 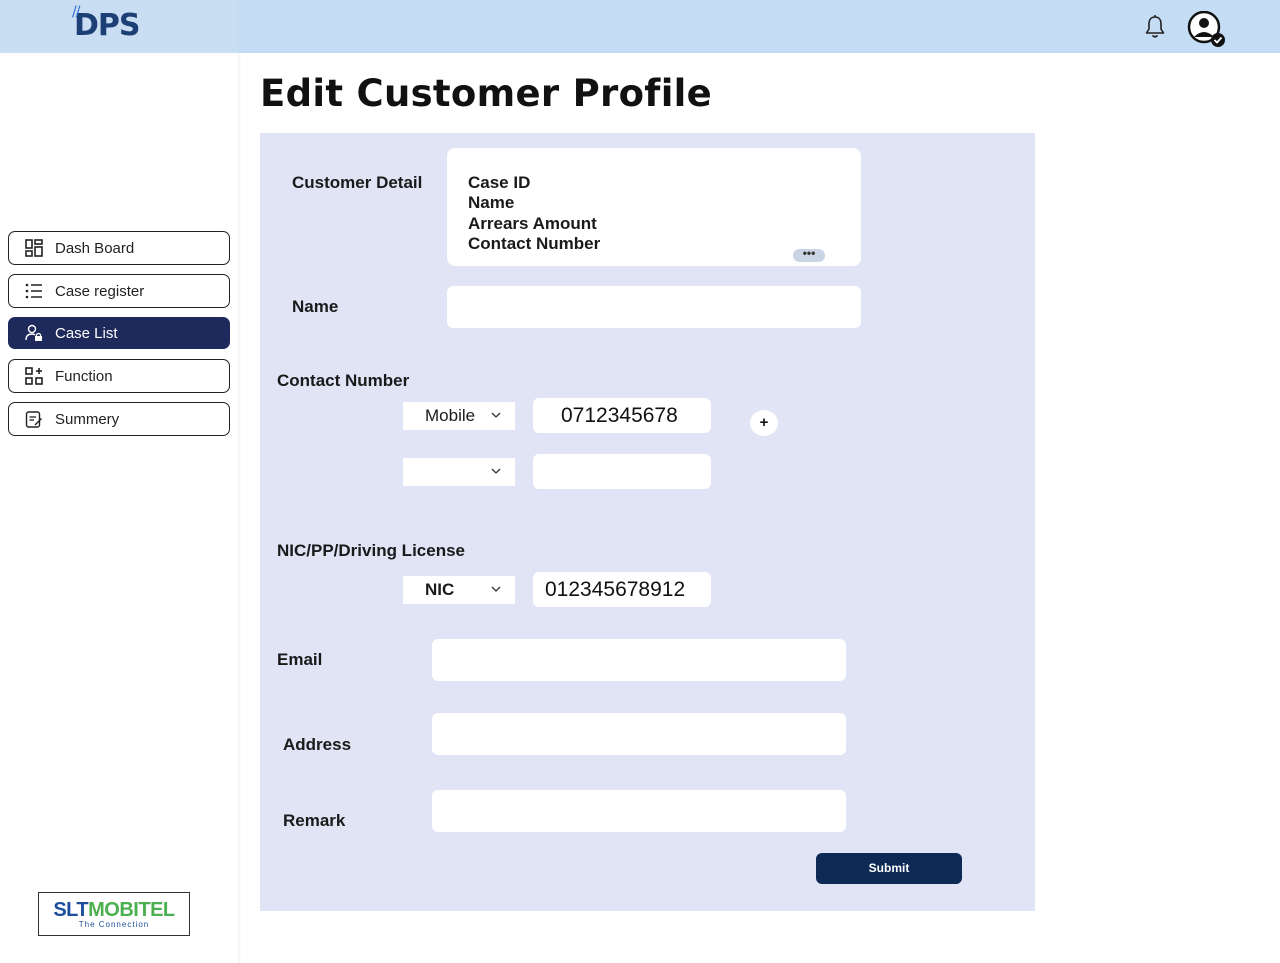 I want to click on sidebar-divider, so click(x=239, y=508).